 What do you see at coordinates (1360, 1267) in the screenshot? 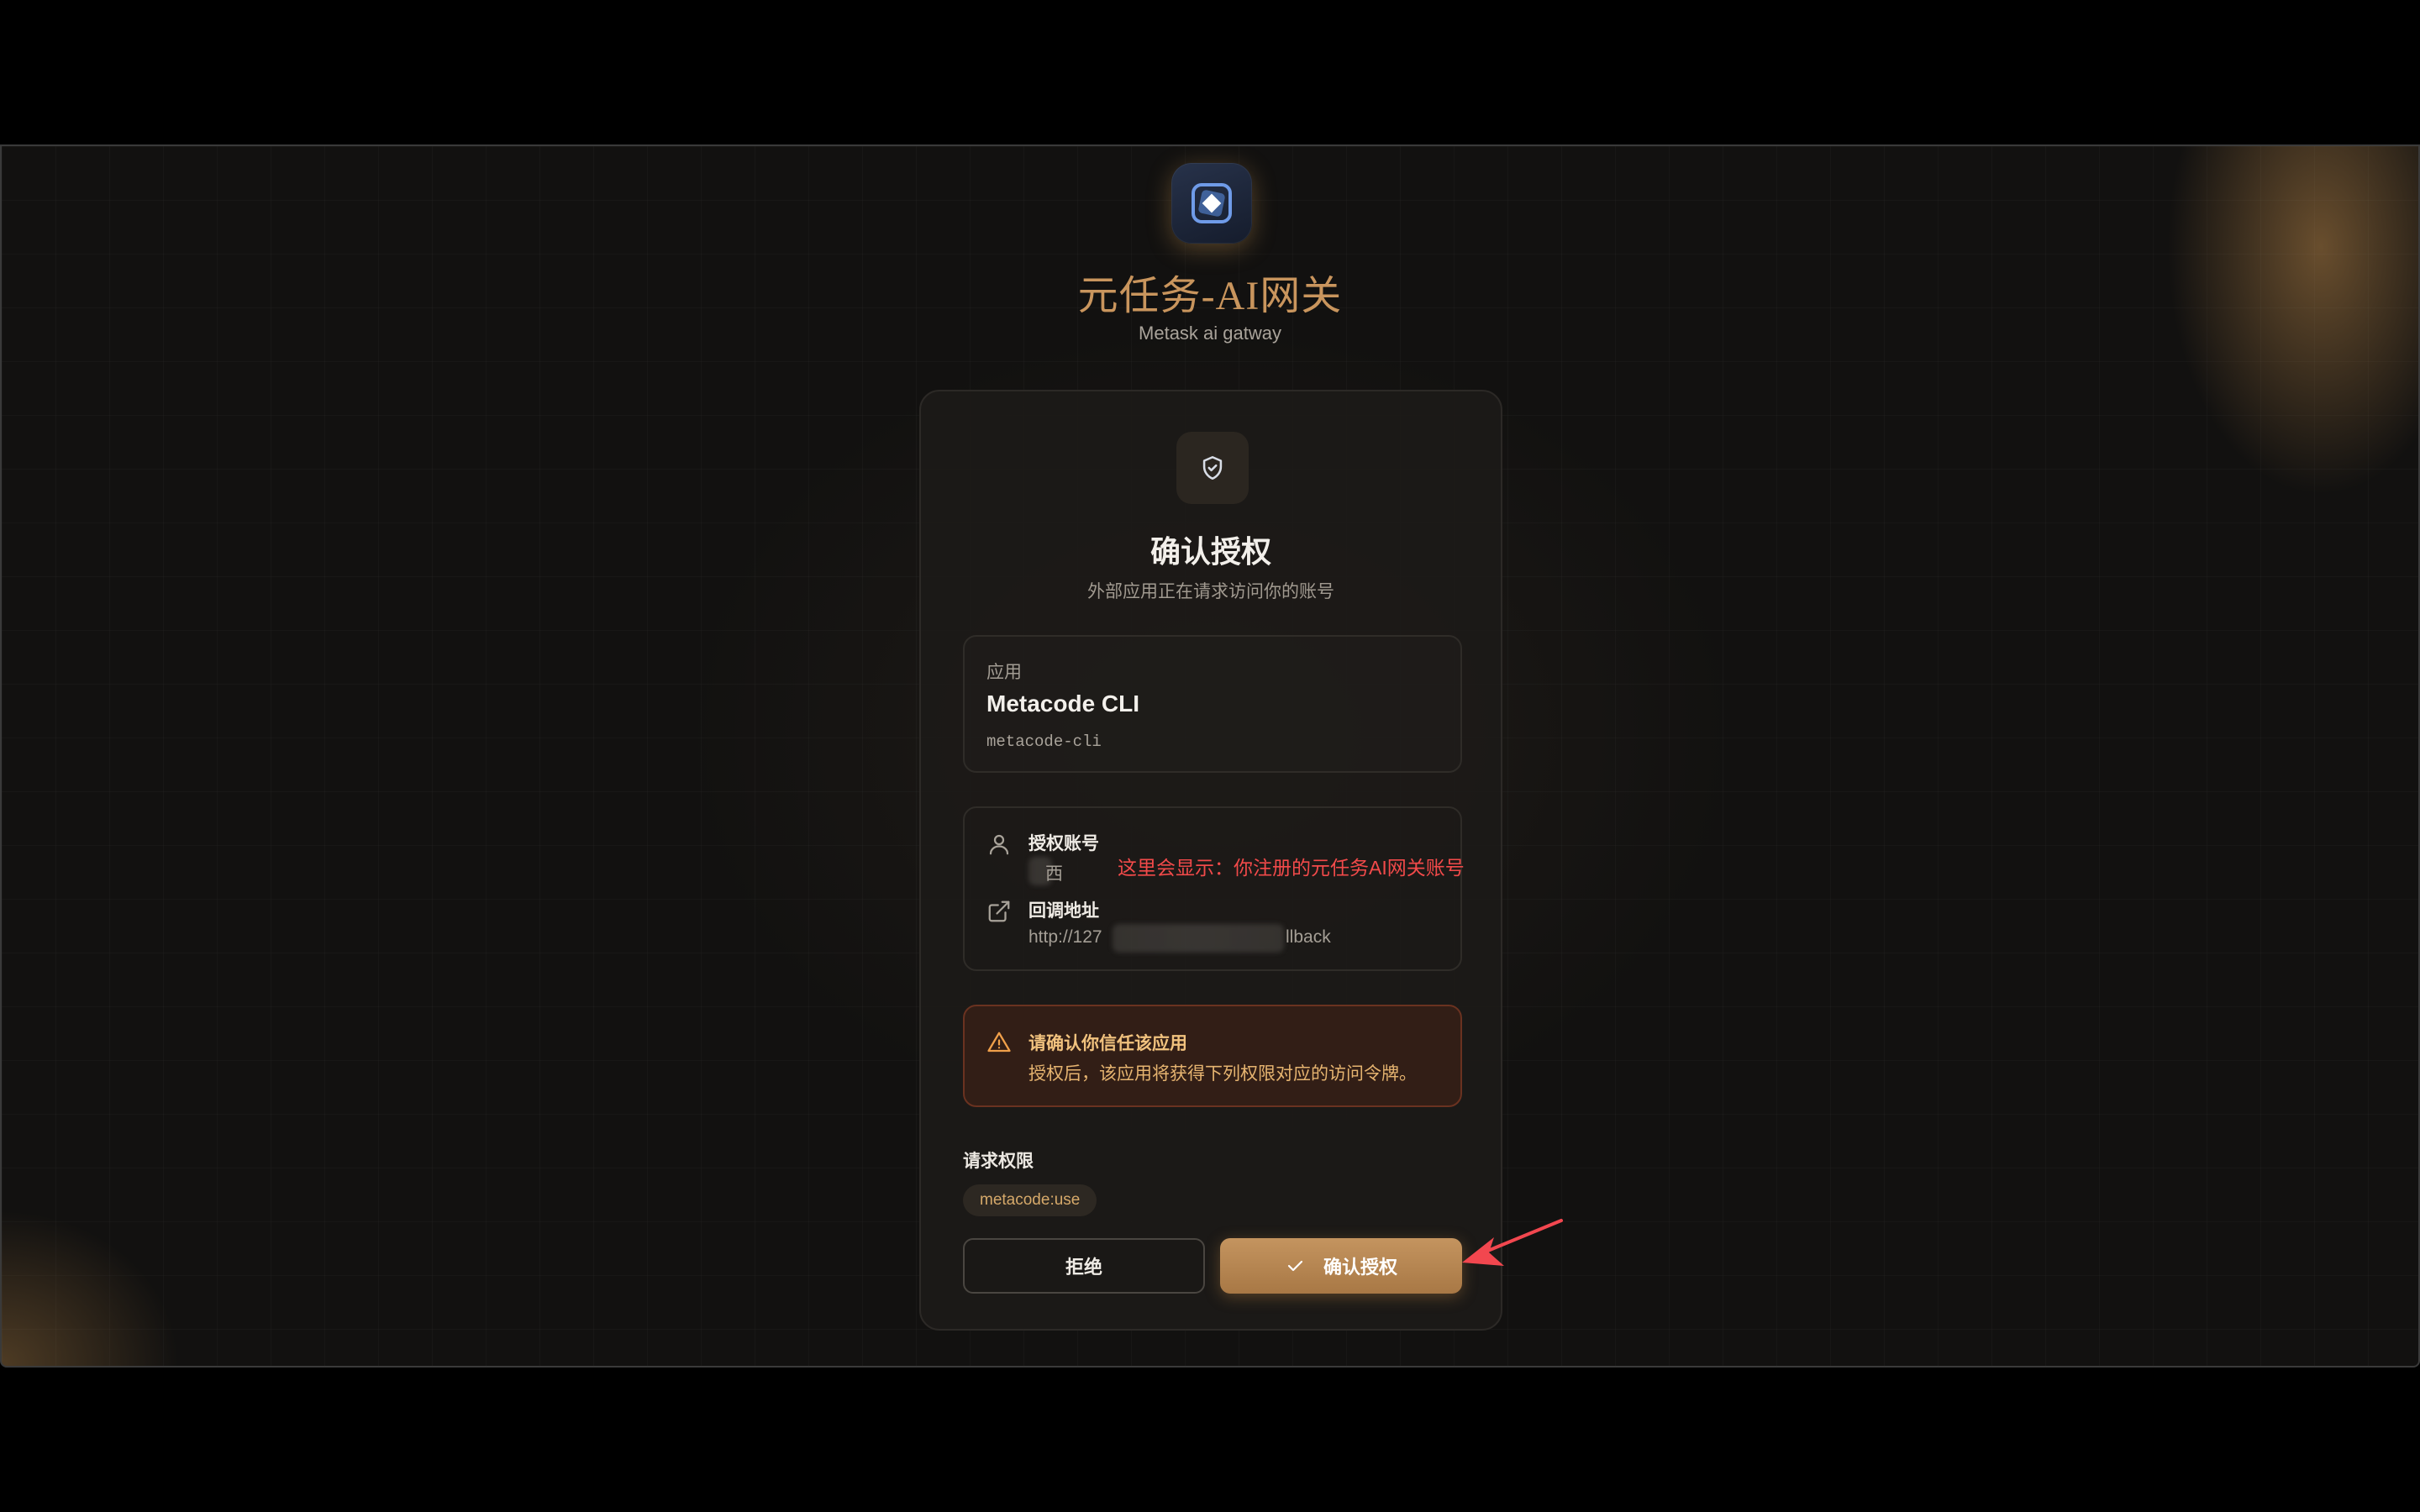
I see `confirm-button-label: 确认授权` at bounding box center [1360, 1267].